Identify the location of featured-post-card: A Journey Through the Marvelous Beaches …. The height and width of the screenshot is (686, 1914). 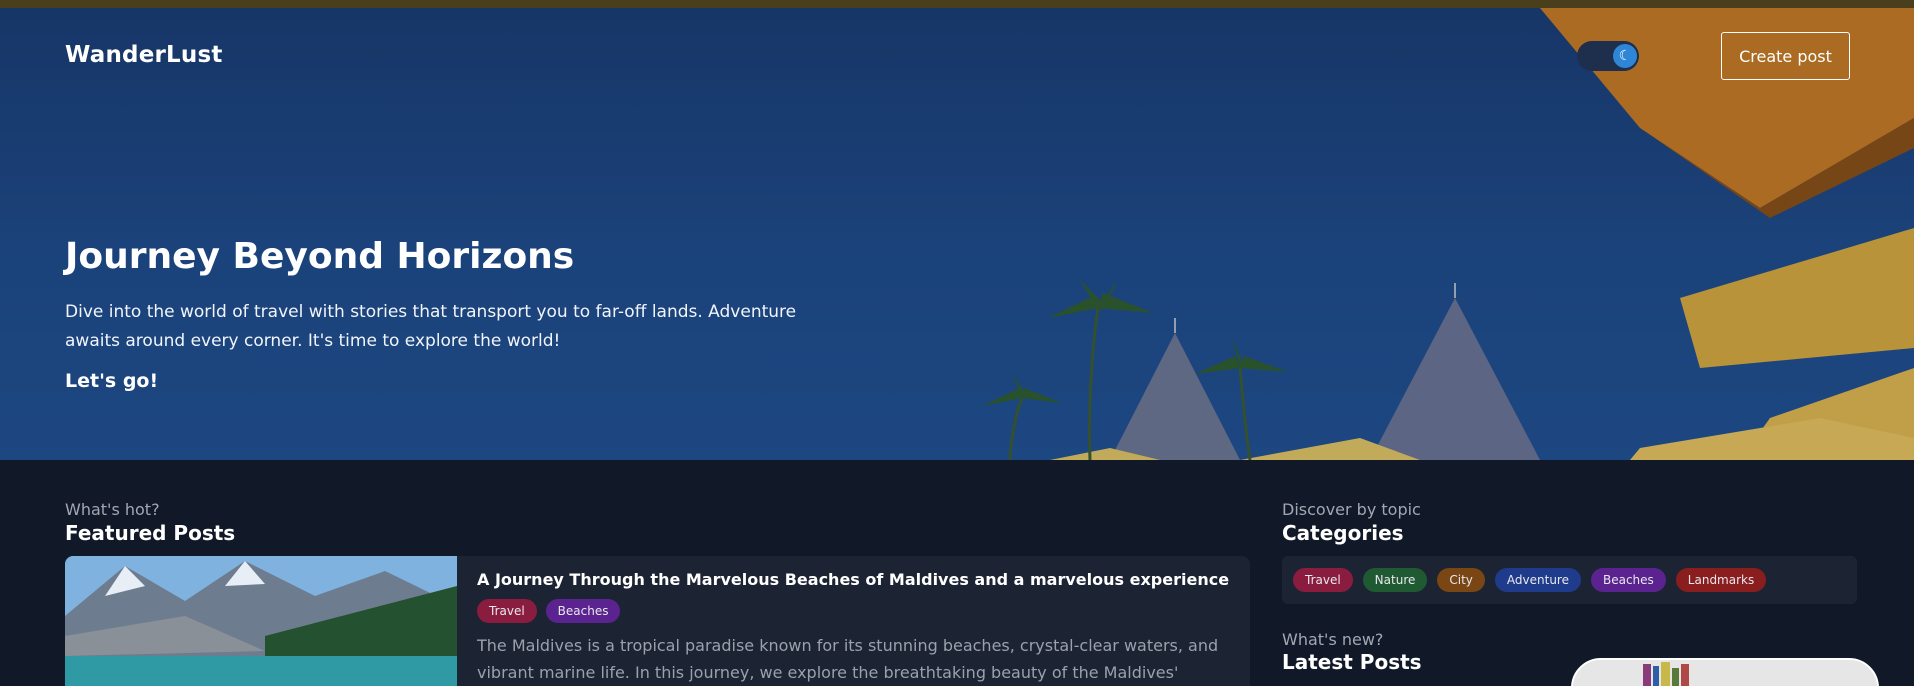
(657, 621).